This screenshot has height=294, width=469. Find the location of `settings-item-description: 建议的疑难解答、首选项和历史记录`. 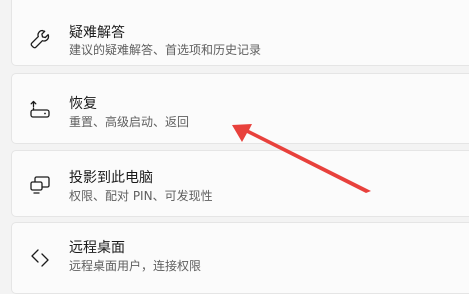

settings-item-description: 建议的疑难解答、首选项和历史记录 is located at coordinates (165, 50).